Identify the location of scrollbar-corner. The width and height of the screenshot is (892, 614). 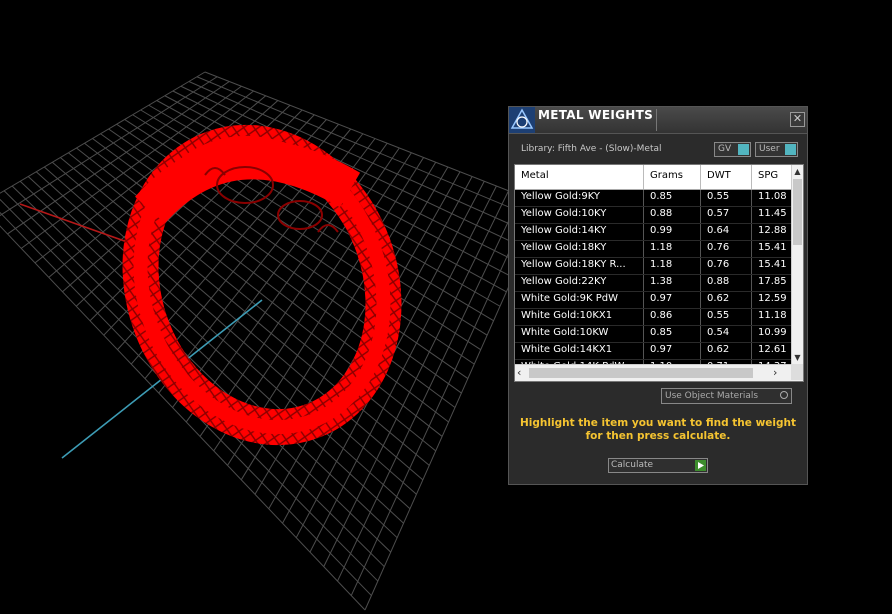
(797, 372).